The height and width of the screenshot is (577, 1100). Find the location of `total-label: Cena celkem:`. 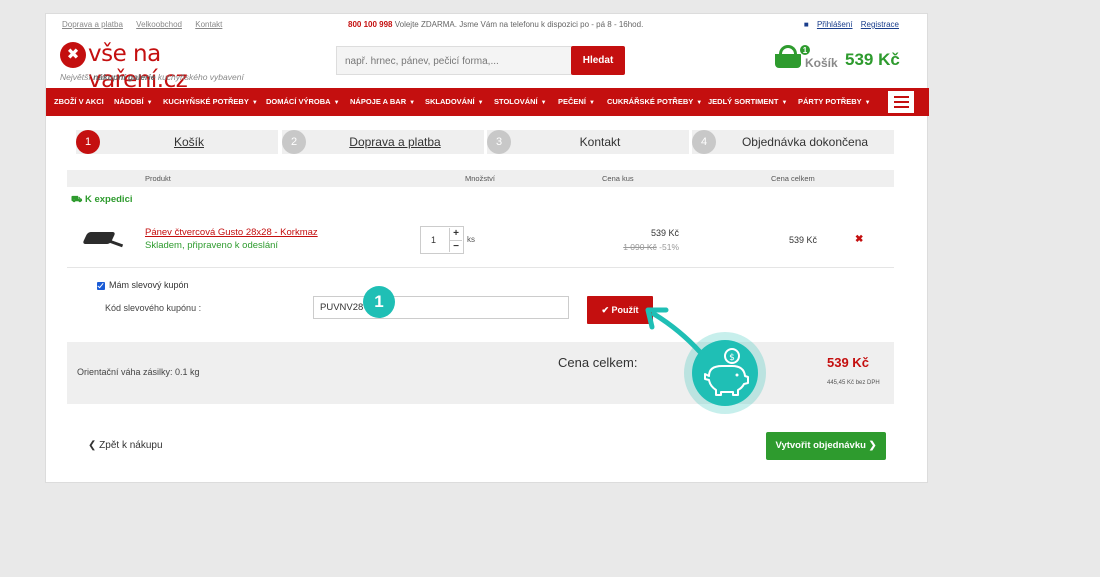

total-label: Cena celkem: is located at coordinates (598, 362).